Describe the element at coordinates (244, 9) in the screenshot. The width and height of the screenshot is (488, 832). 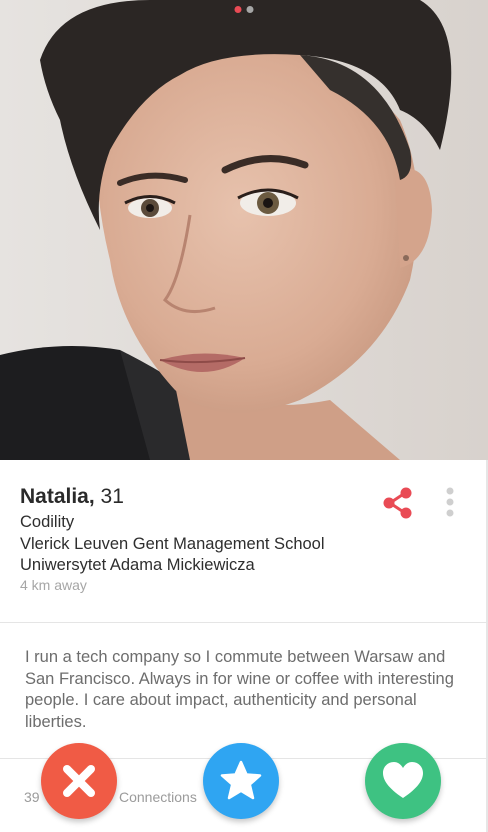
I see `photo-pager` at that location.